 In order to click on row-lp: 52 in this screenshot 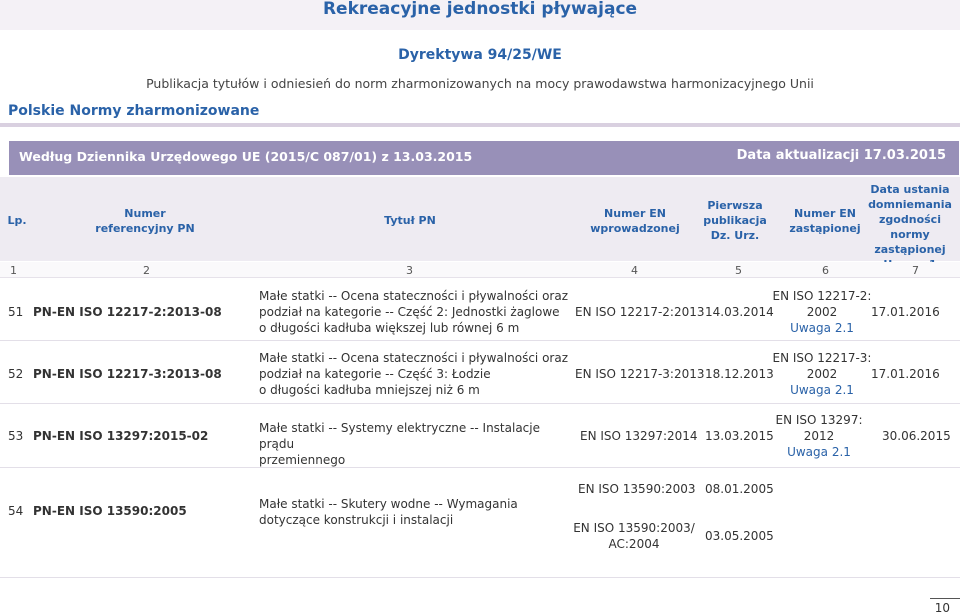, I will do `click(16, 374)`.